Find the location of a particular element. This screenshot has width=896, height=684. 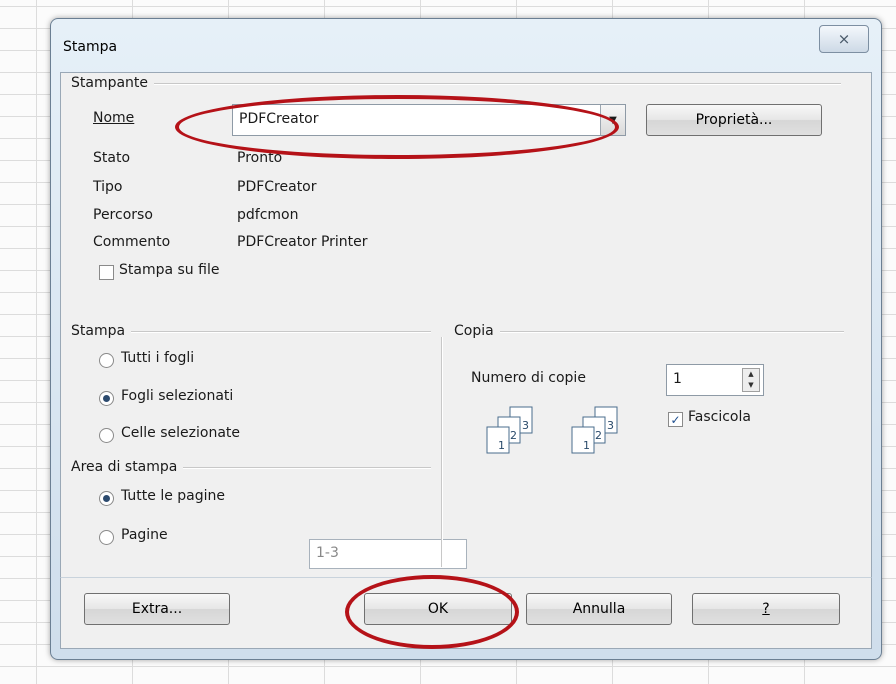

status-value: Pronto is located at coordinates (260, 158).